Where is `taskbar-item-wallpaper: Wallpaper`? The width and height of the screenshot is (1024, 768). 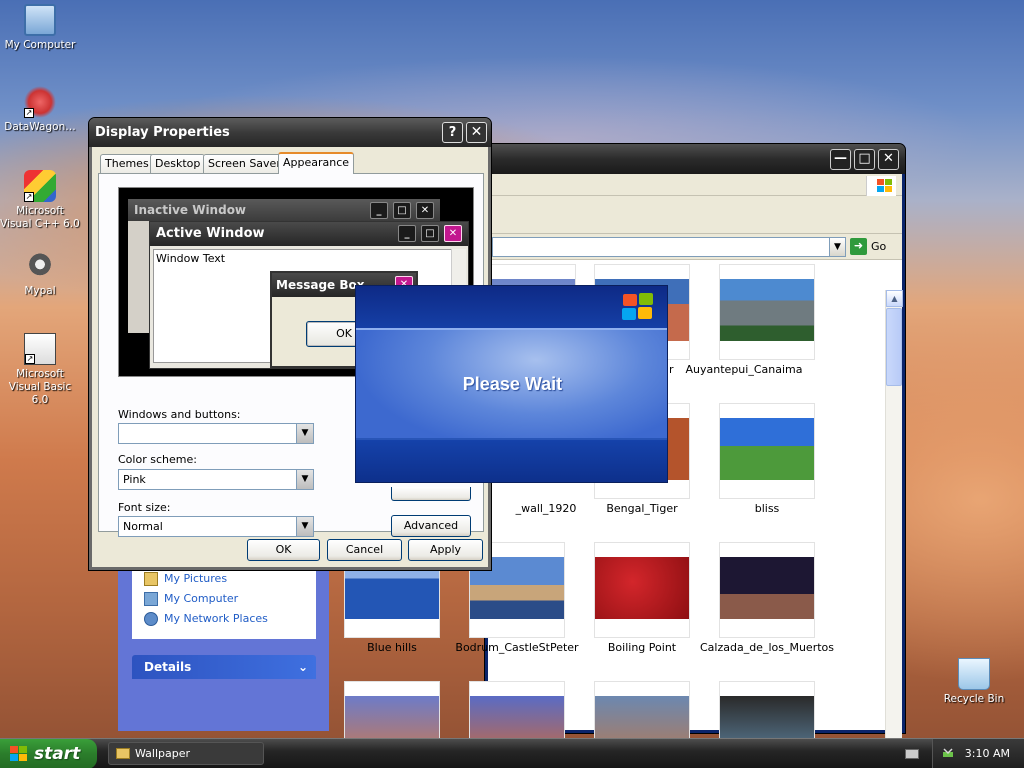
taskbar-item-wallpaper: Wallpaper is located at coordinates (186, 753).